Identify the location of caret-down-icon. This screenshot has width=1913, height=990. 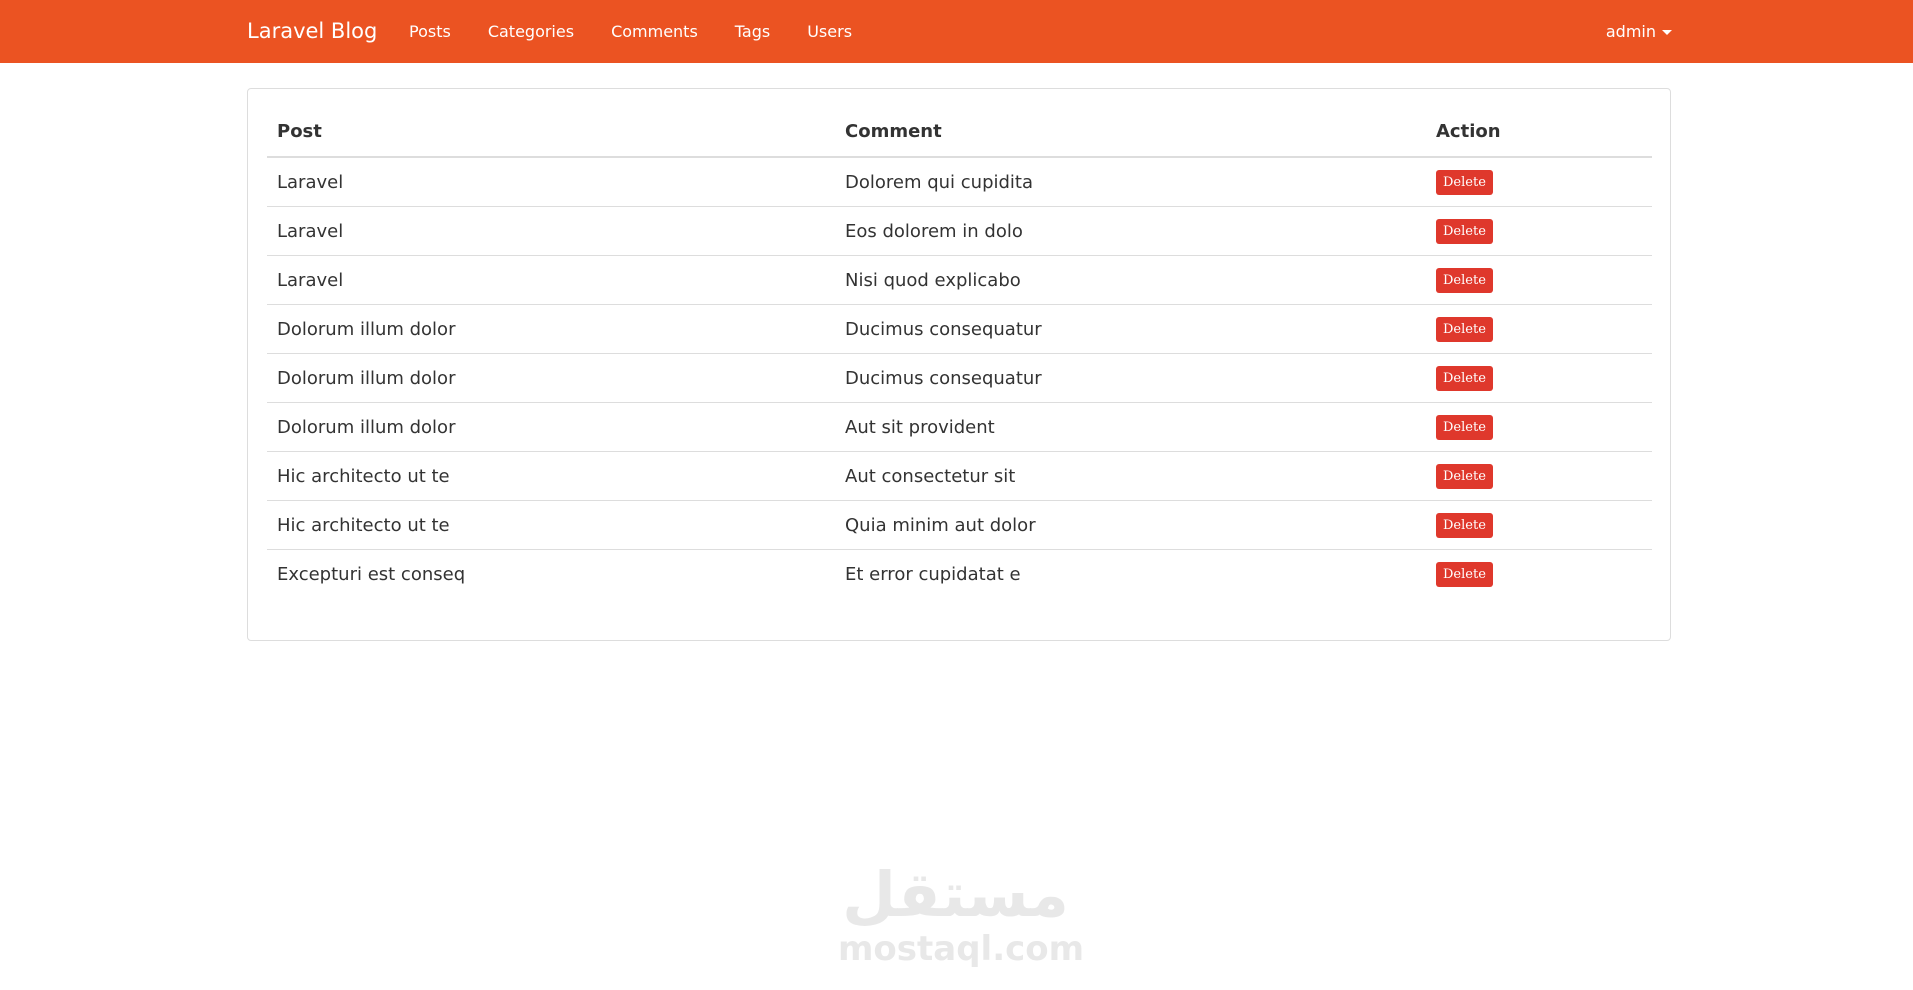
(1667, 32).